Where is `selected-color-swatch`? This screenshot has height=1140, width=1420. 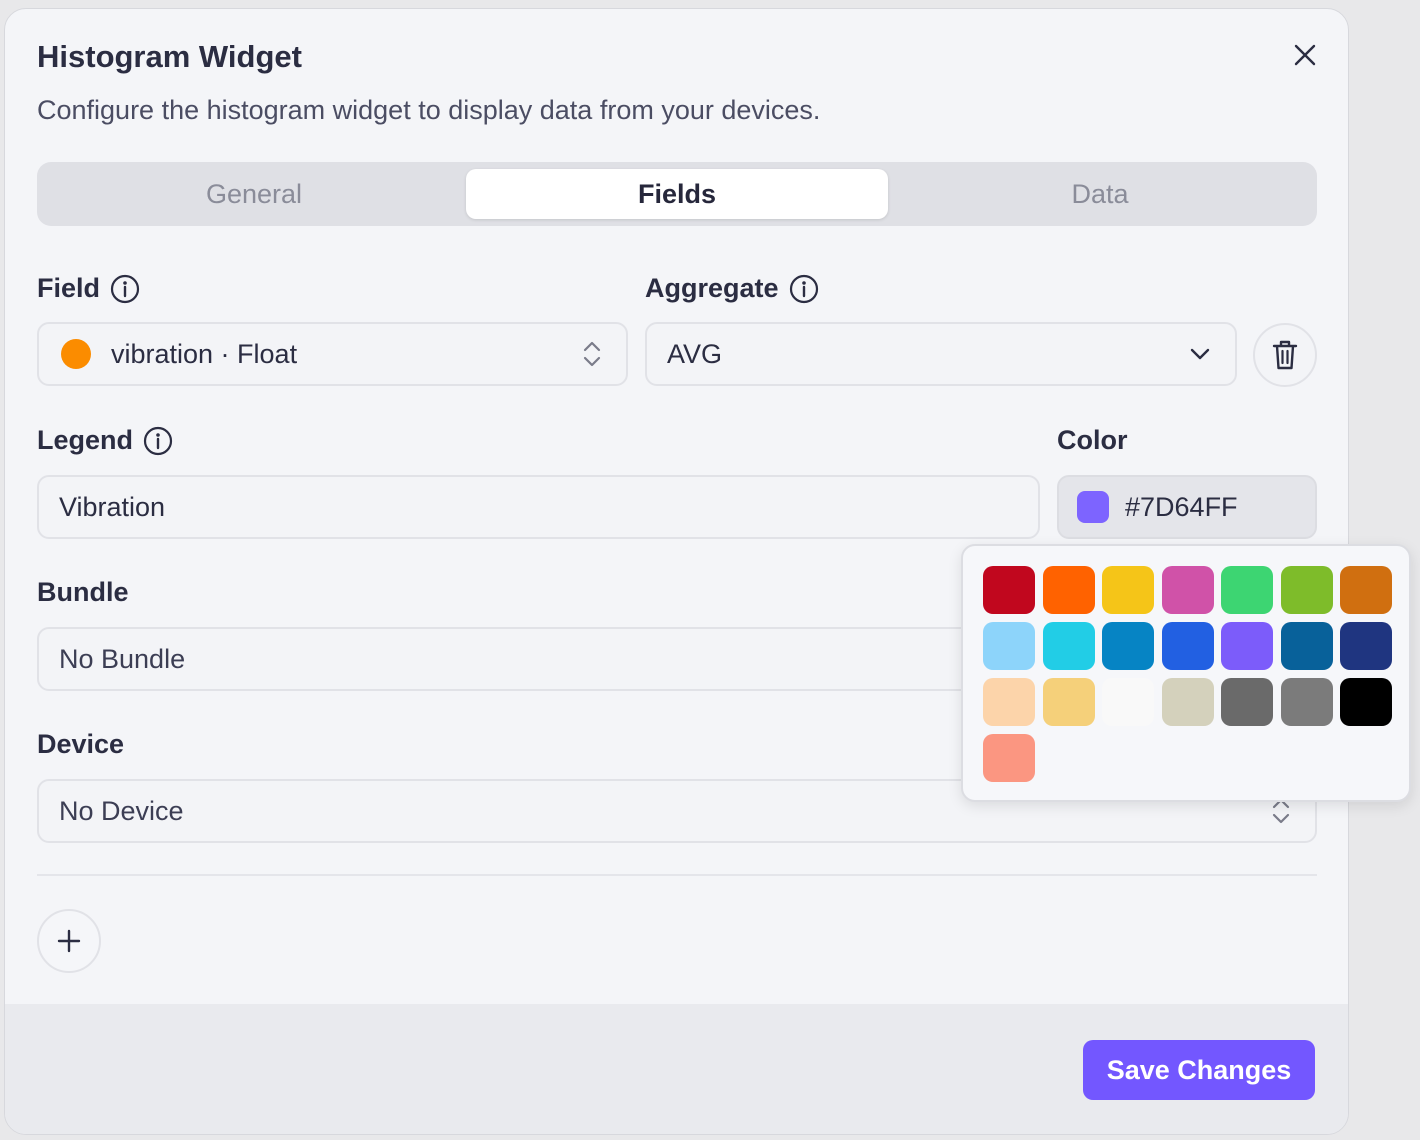
selected-color-swatch is located at coordinates (1093, 507).